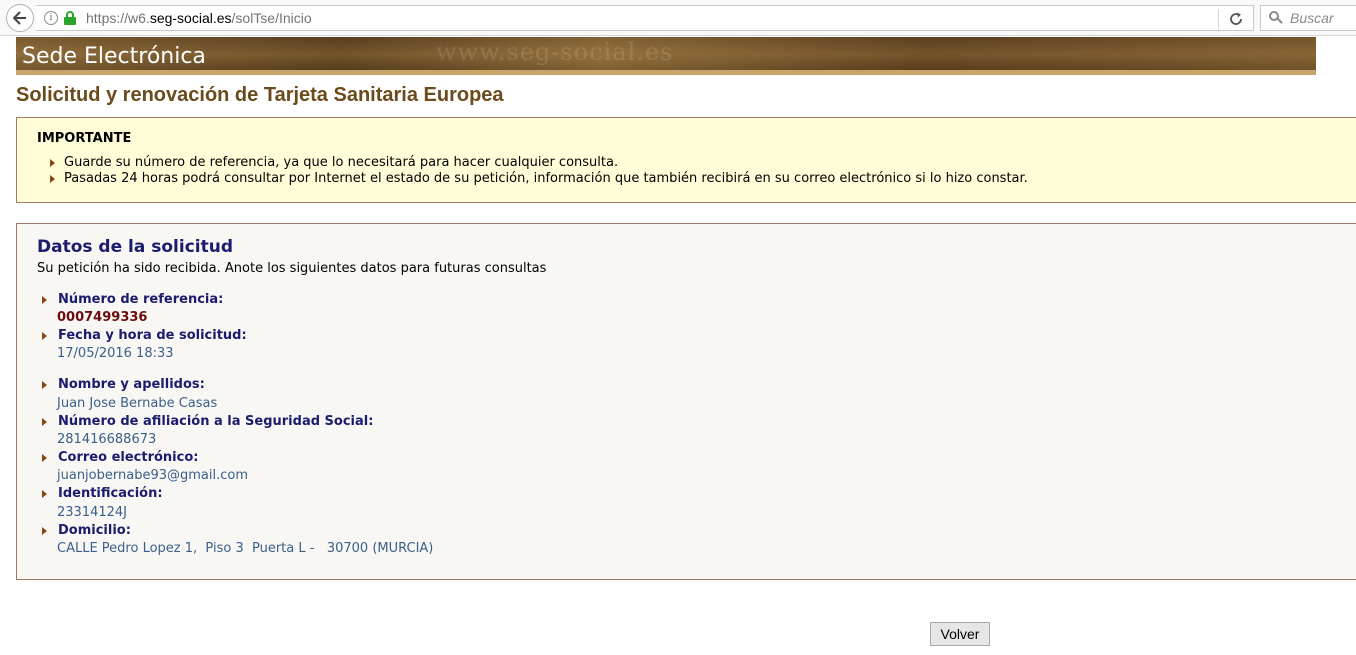 The width and height of the screenshot is (1356, 655). I want to click on search-icon, so click(1276, 18).